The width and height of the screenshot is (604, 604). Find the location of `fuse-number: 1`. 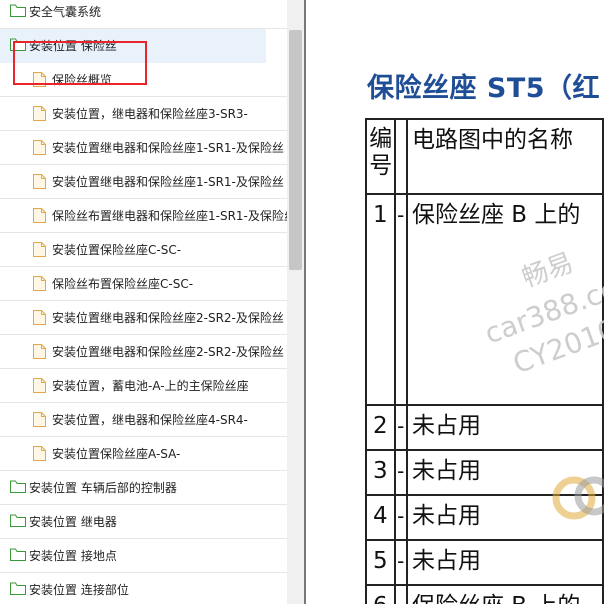

fuse-number: 1 is located at coordinates (380, 215).